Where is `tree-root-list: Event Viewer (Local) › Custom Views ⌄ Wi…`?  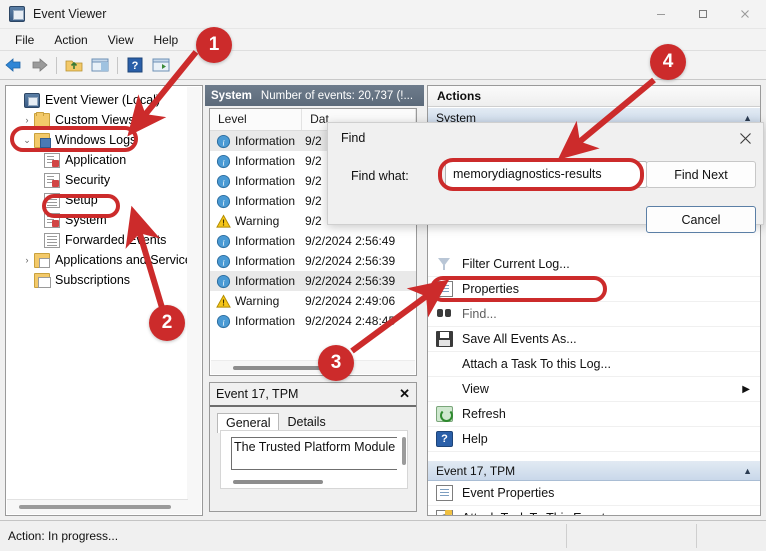
tree-root-list: Event Viewer (Local) › Custom Views ⌄ Wi… is located at coordinates (104, 188).